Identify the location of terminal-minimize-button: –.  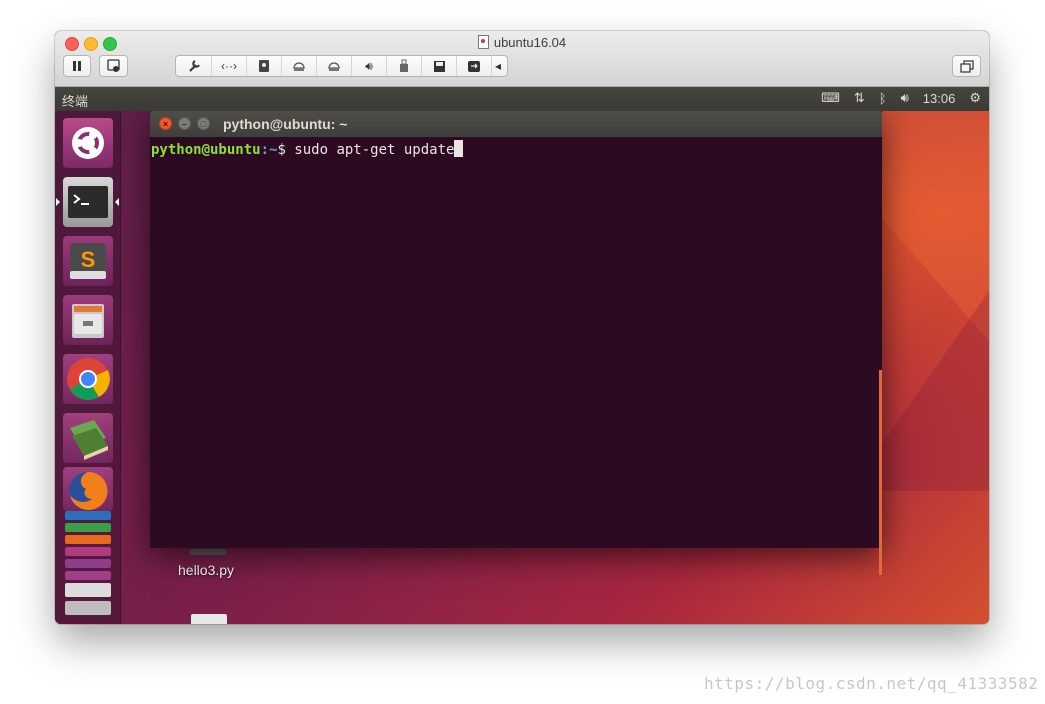
(184, 123).